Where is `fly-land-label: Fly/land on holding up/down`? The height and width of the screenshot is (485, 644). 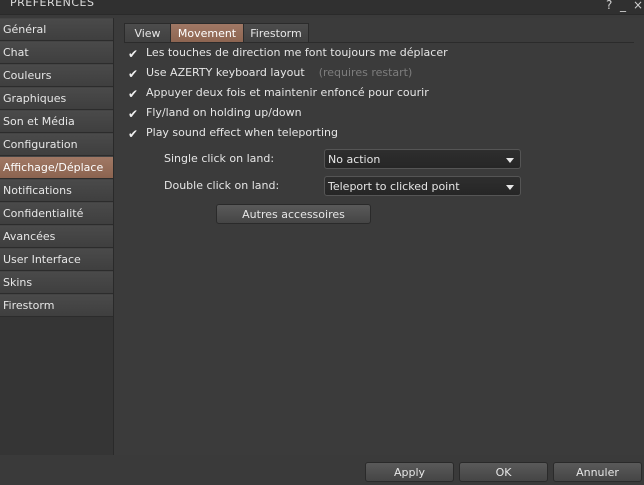 fly-land-label: Fly/land on holding up/down is located at coordinates (224, 112).